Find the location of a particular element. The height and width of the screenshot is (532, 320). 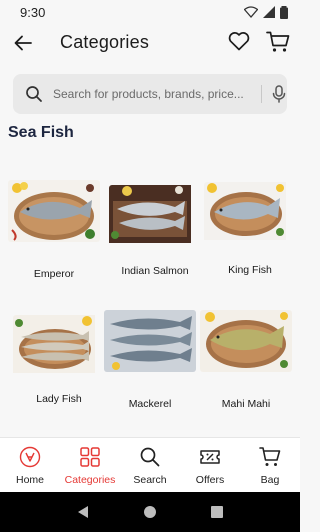

nav-categories-label: Categories is located at coordinates (90, 480).